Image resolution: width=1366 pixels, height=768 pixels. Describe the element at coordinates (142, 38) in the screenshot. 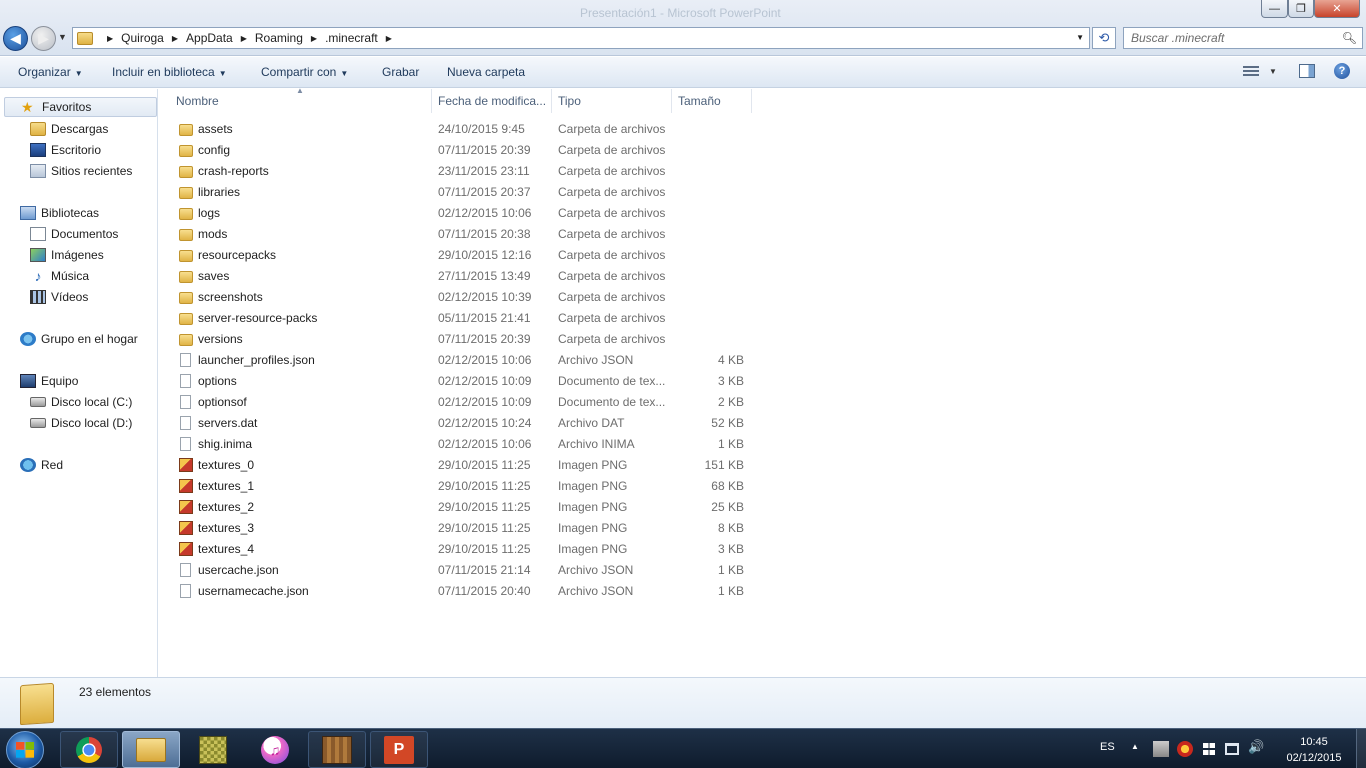

I see `breadcrumb-quiroga: Quiroga` at that location.